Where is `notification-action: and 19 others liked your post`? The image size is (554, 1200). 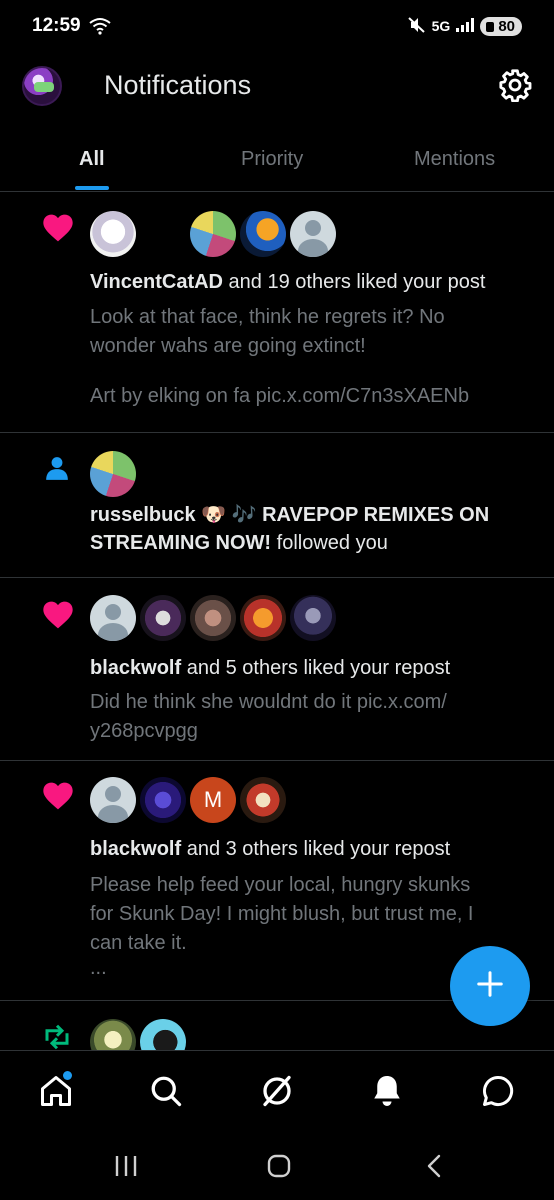 notification-action: and 19 others liked your post is located at coordinates (354, 282).